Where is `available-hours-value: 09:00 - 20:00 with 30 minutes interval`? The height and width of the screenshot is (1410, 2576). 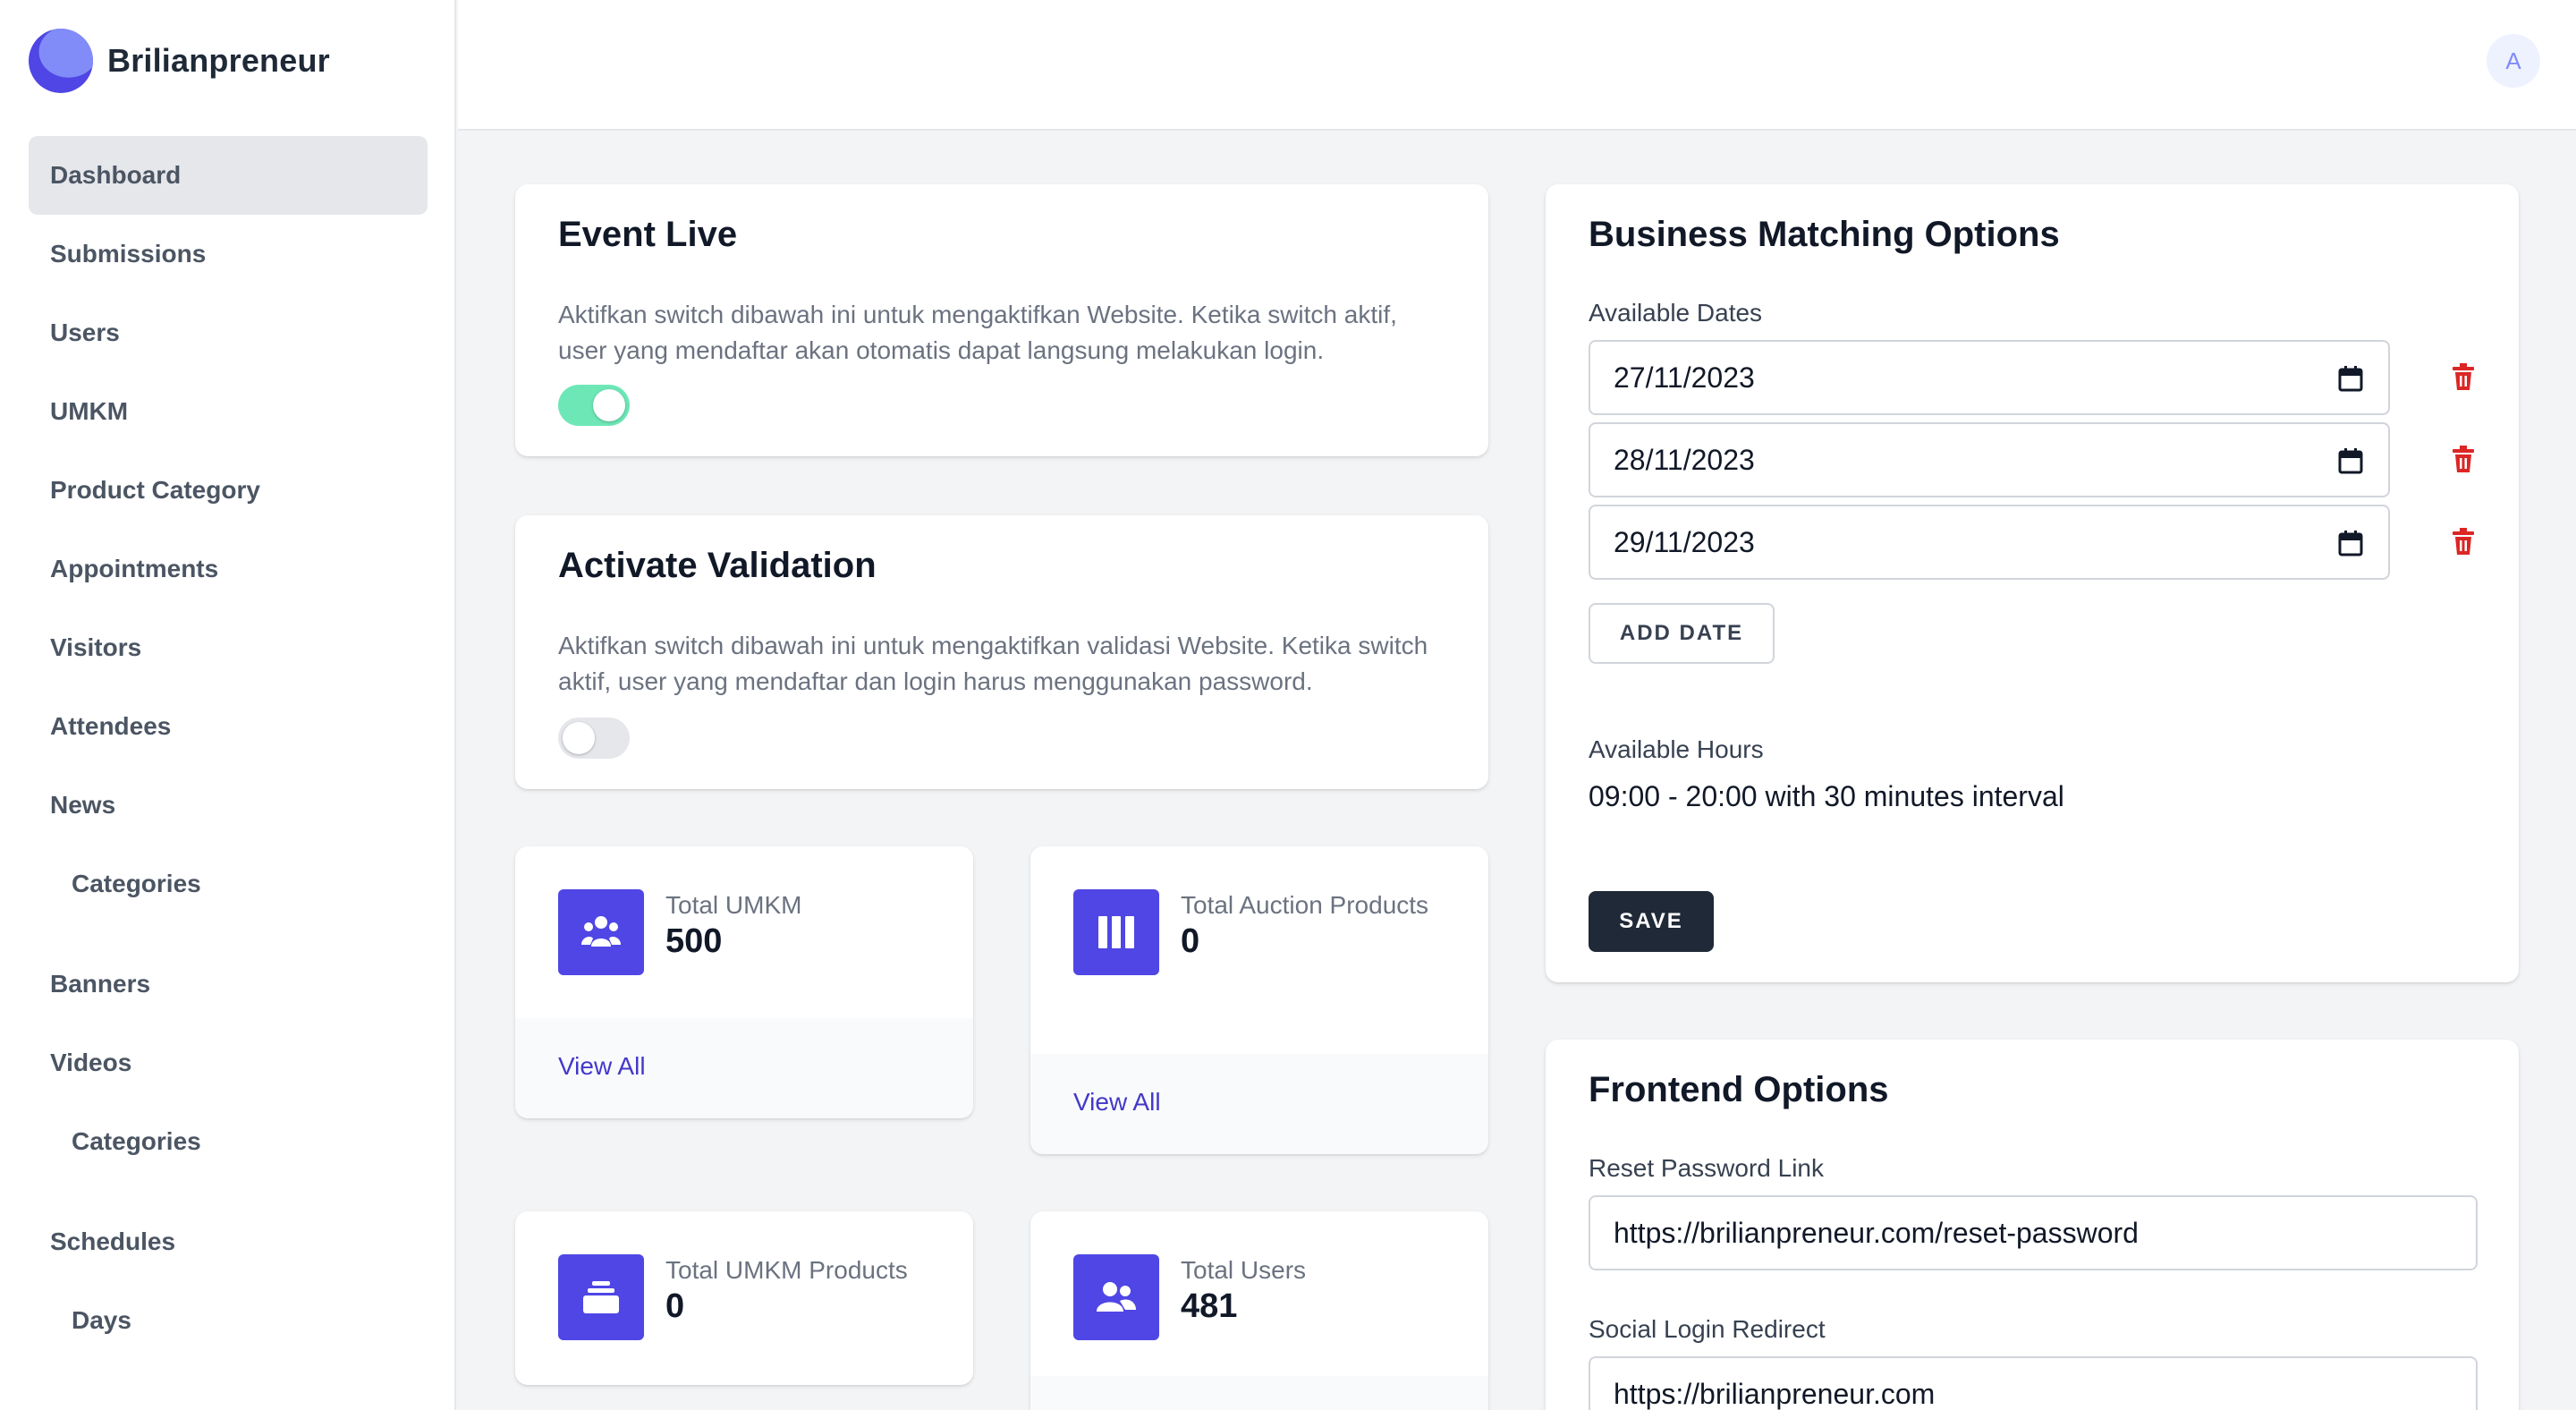 available-hours-value: 09:00 - 20:00 with 30 minutes interval is located at coordinates (1826, 796).